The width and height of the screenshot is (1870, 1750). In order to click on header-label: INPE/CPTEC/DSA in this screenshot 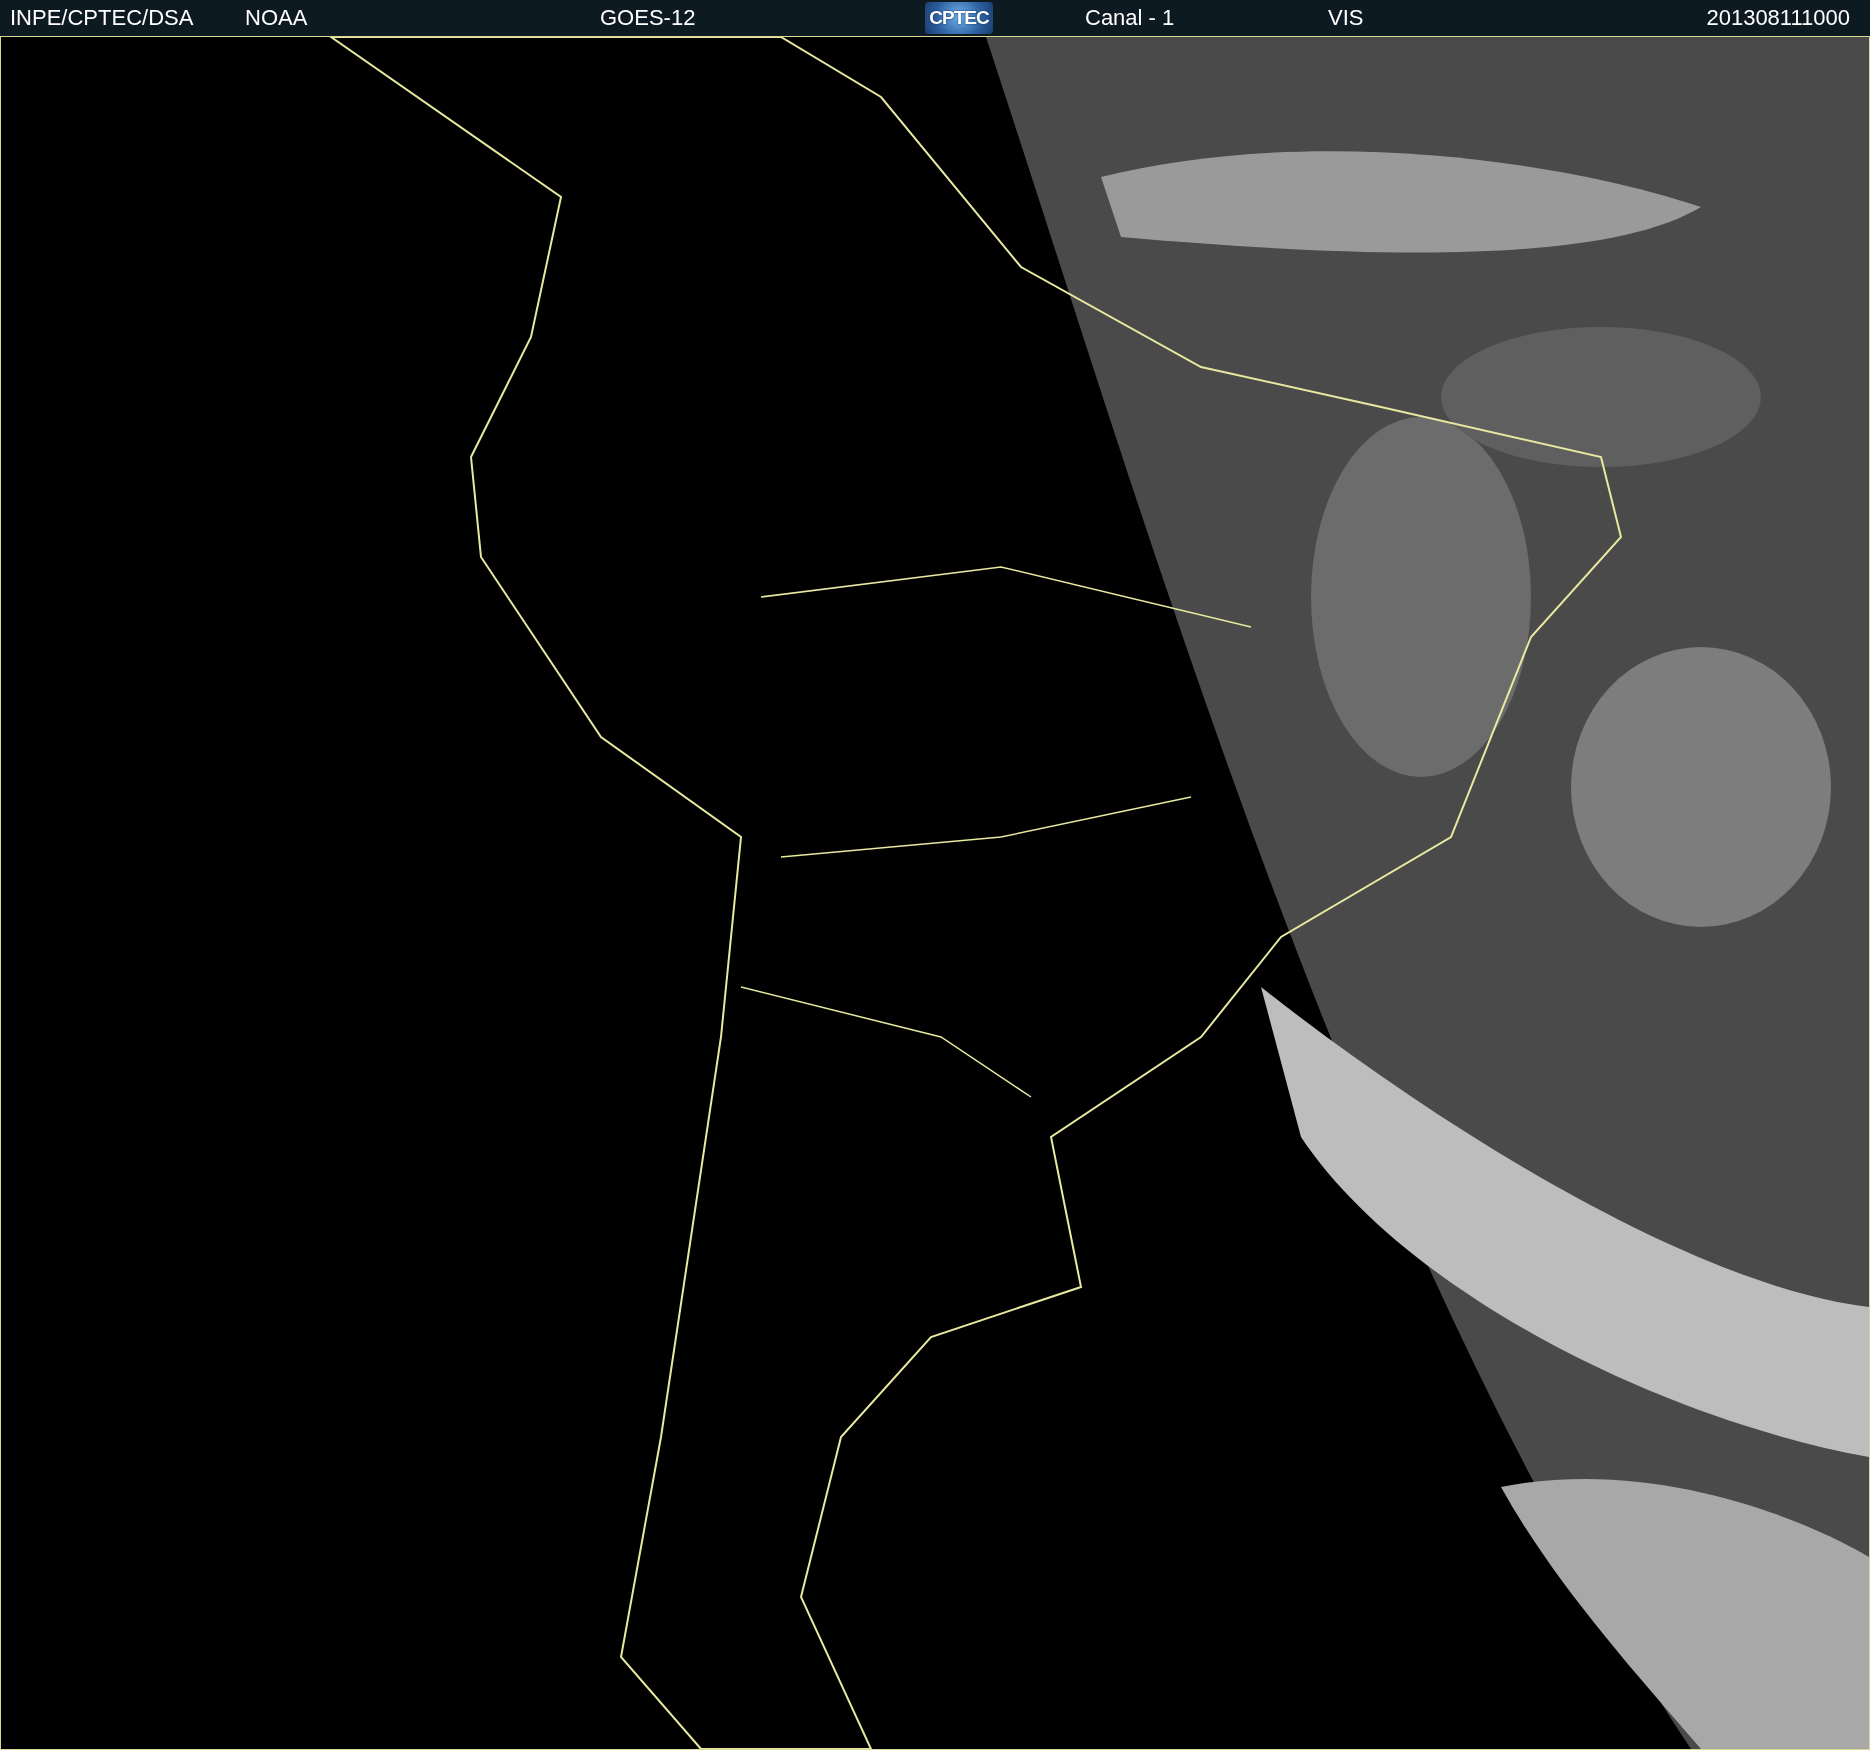, I will do `click(102, 18)`.